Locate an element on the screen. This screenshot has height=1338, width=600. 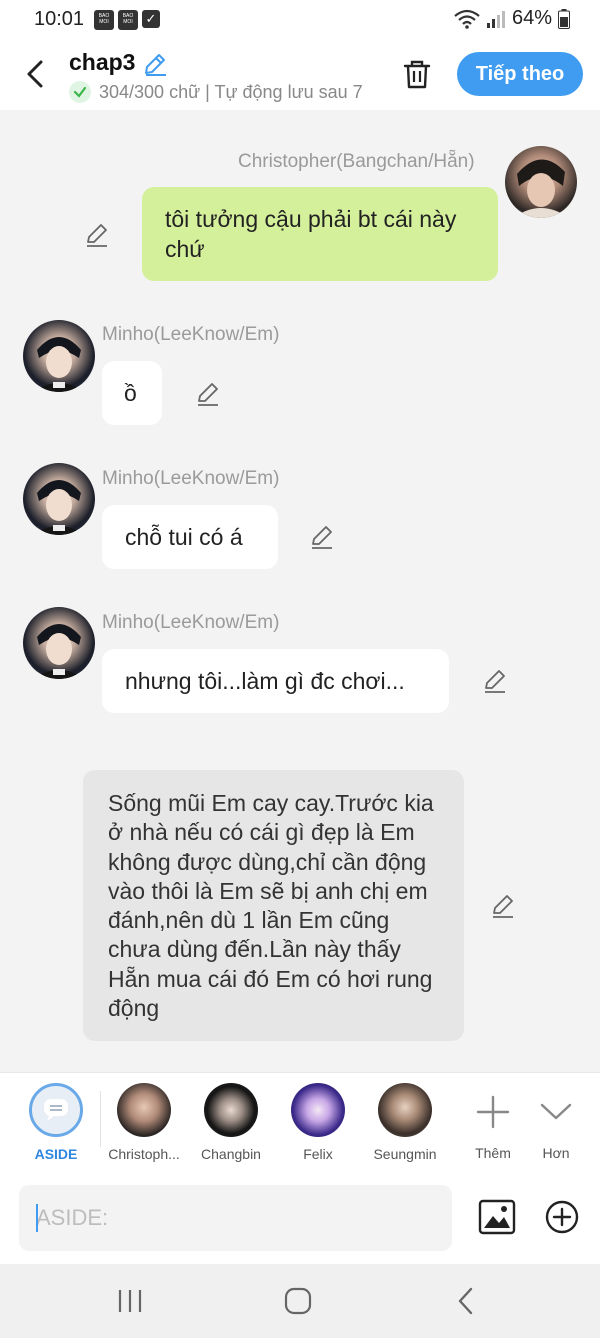
character-label: Changbin is located at coordinates (231, 1154).